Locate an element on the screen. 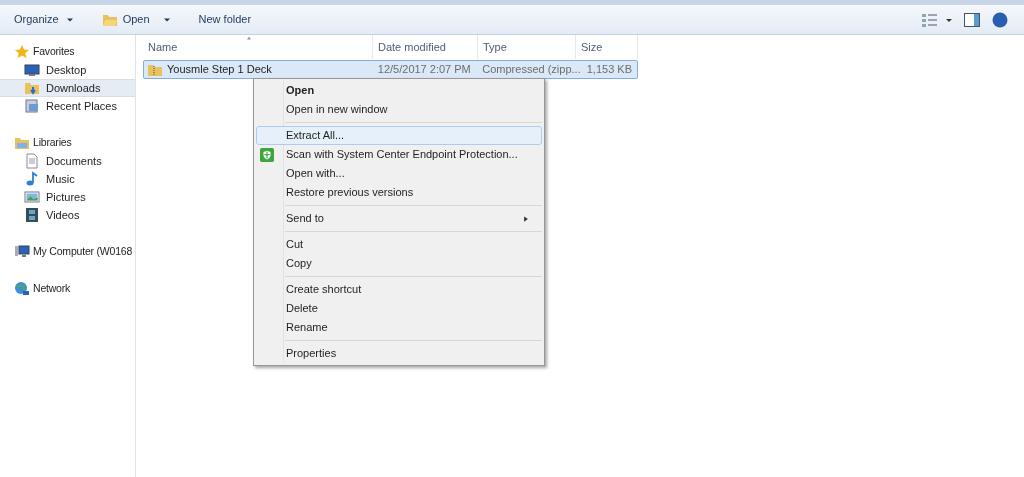 This screenshot has height=477, width=1024. menu-item: Cut is located at coordinates (399, 244).